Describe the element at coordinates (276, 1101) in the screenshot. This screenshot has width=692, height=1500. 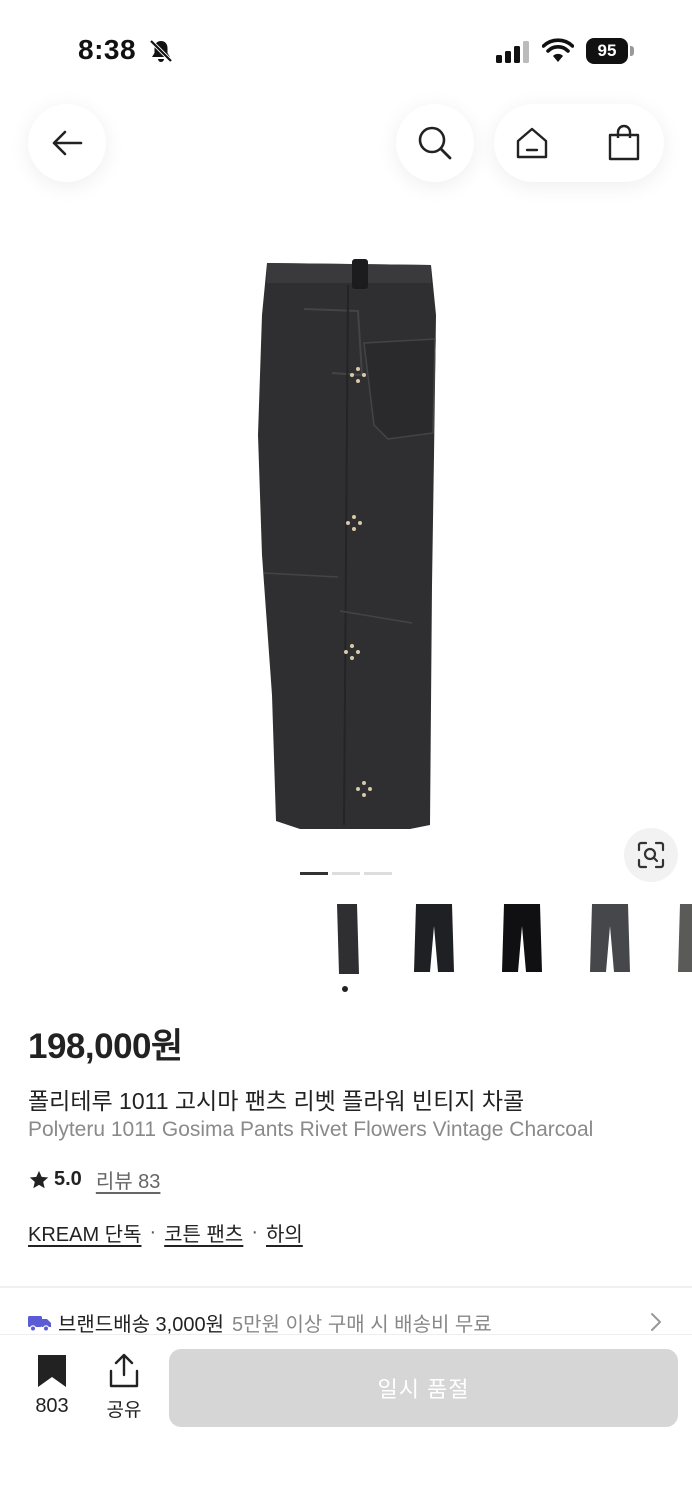
I see `product-name-ko: 폴리테루 1011 고시마 팬츠 리벳 플라워 빈티지 차콜` at that location.